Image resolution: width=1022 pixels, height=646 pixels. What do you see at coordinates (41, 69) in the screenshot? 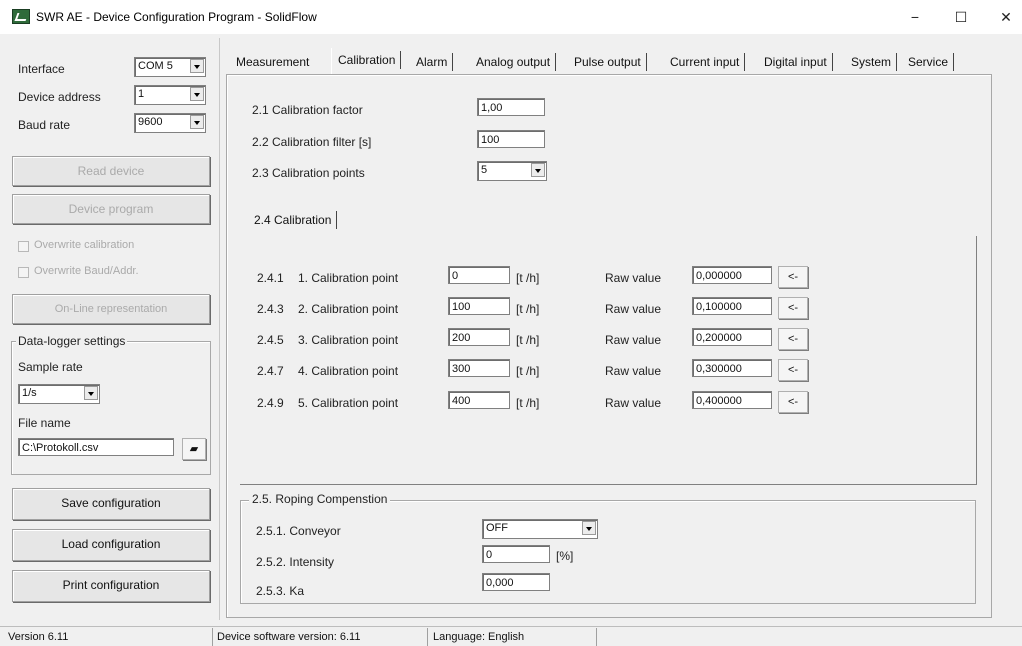
I see `interface-label: Interface` at bounding box center [41, 69].